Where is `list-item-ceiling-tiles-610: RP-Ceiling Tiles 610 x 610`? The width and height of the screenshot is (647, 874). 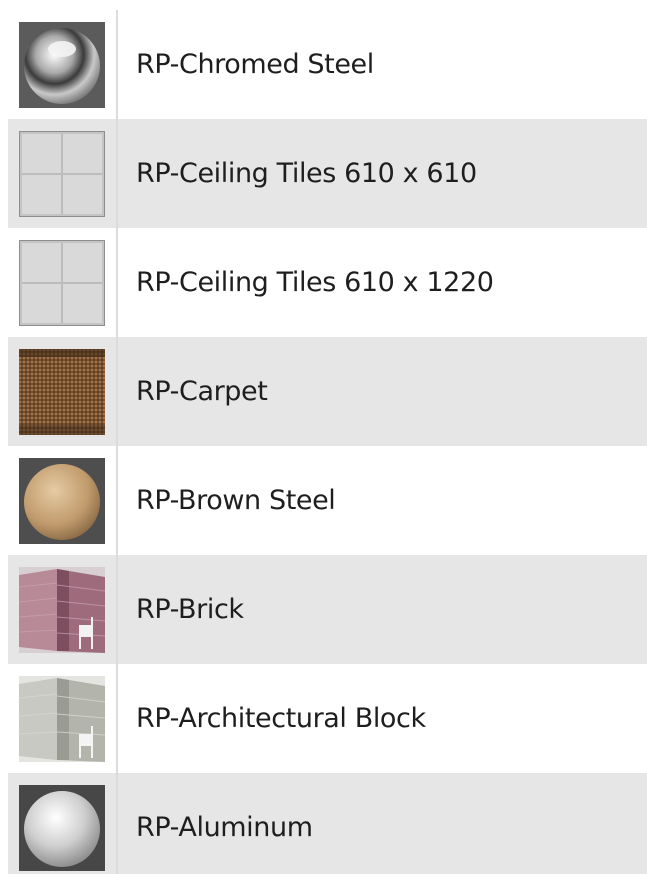 list-item-ceiling-tiles-610: RP-Ceiling Tiles 610 x 610 is located at coordinates (327, 173).